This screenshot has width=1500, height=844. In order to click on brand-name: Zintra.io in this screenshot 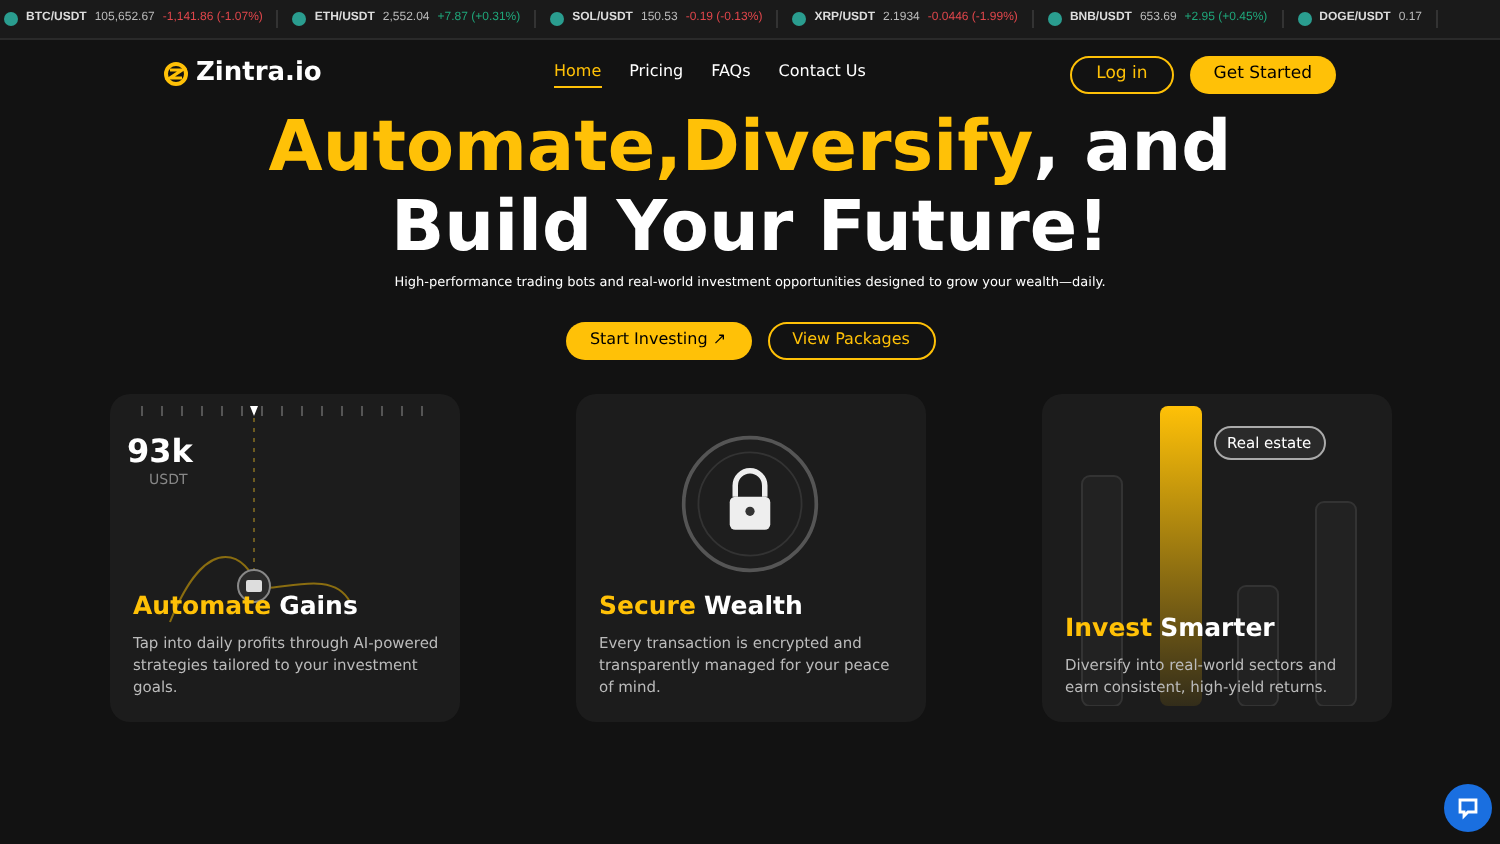, I will do `click(259, 74)`.